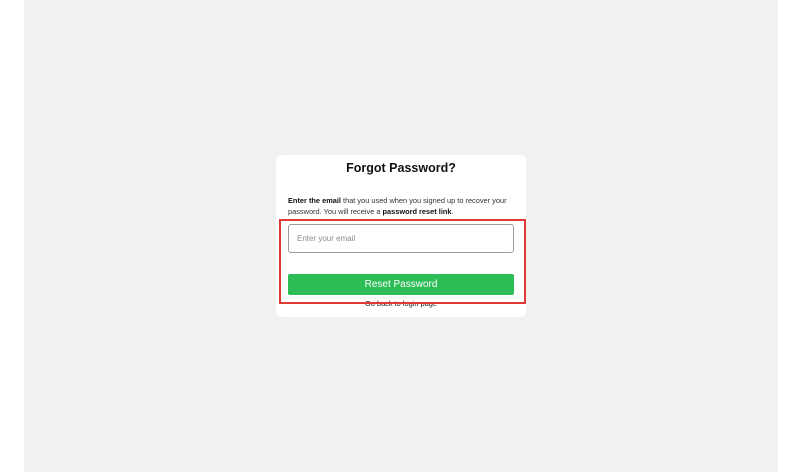 The image size is (802, 472). I want to click on email-input, so click(401, 238).